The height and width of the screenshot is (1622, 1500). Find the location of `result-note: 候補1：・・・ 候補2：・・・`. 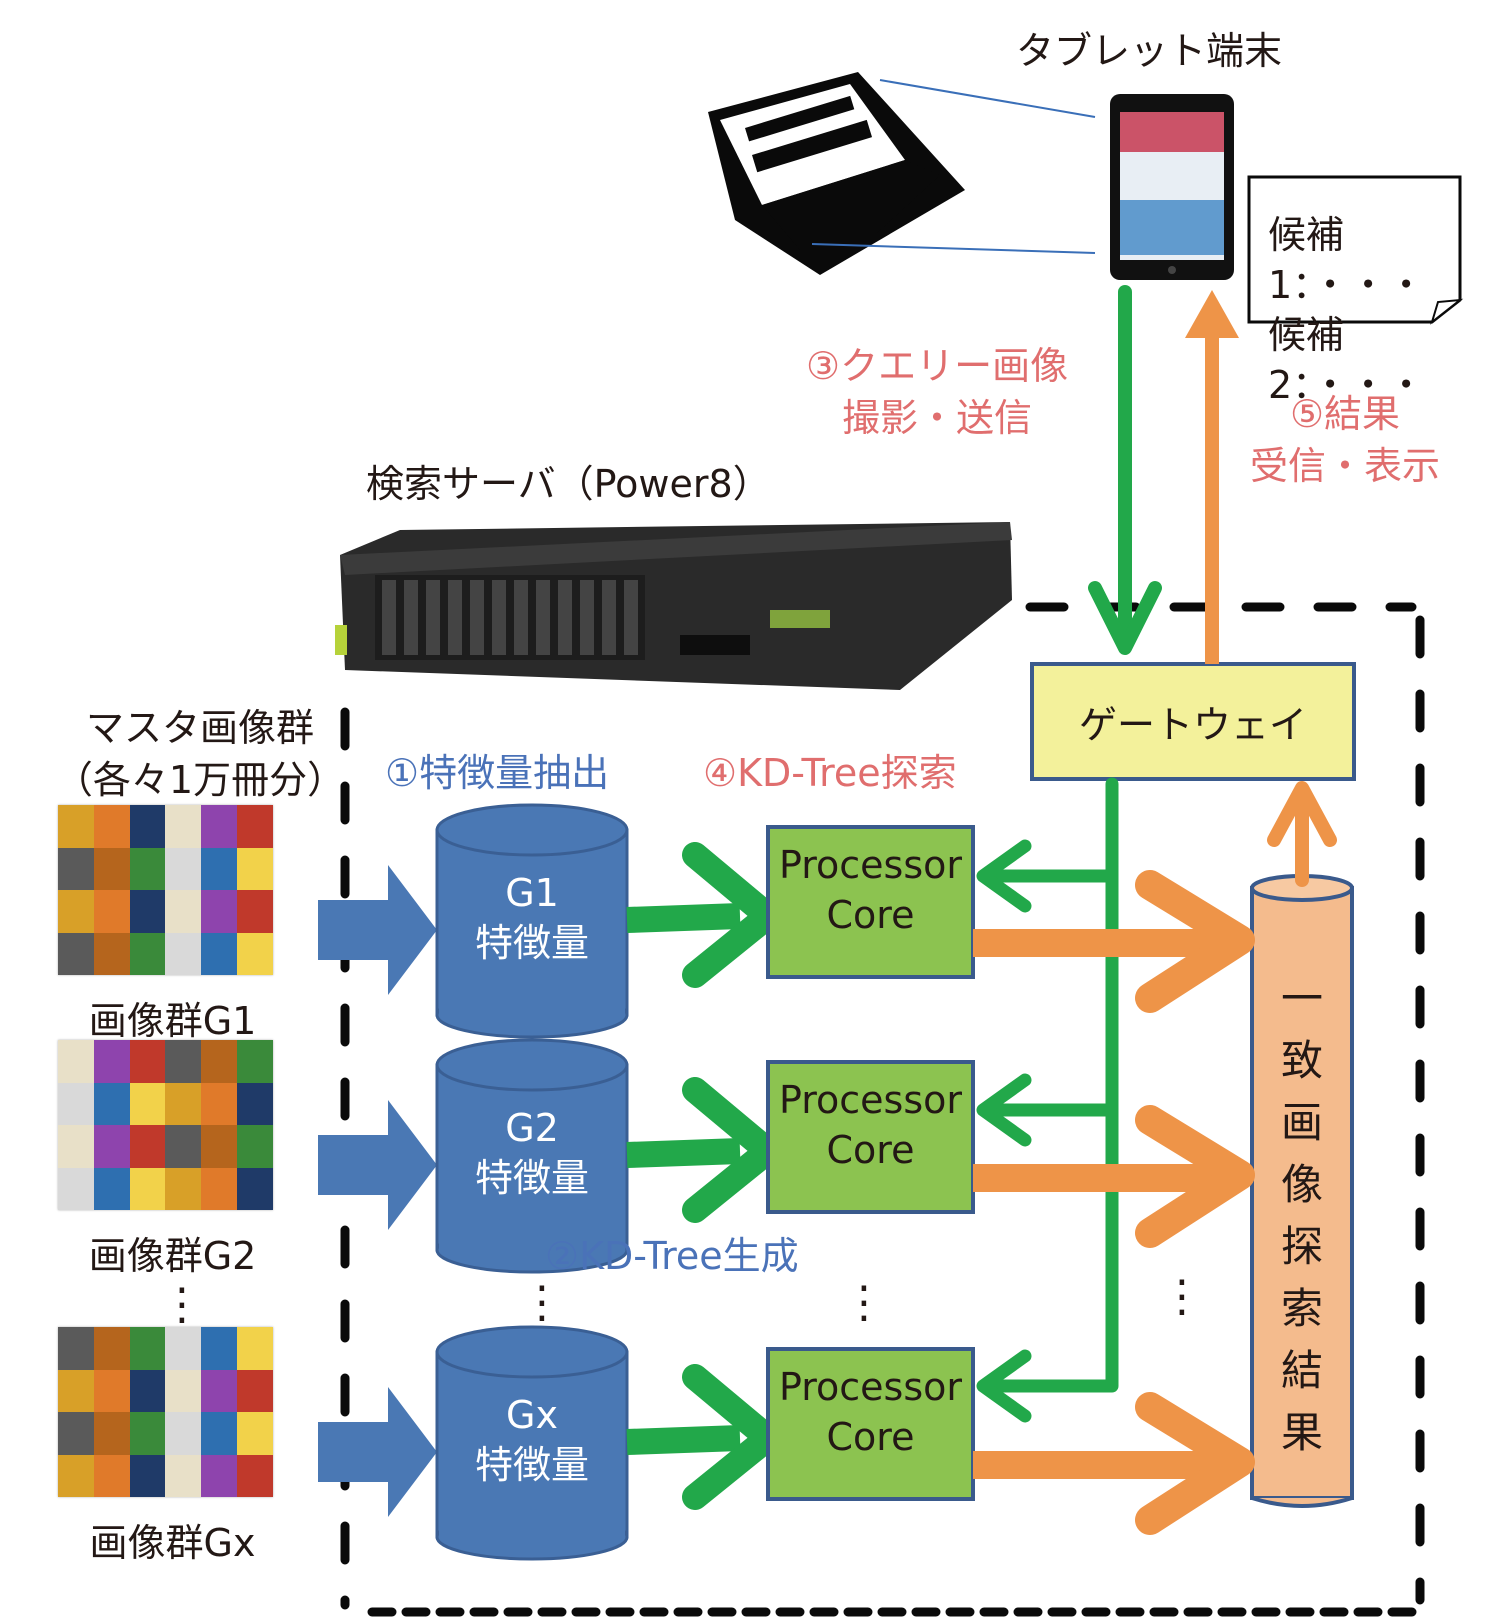

result-note: 候補1：・・・ 候補2：・・・ is located at coordinates (1384, 310).